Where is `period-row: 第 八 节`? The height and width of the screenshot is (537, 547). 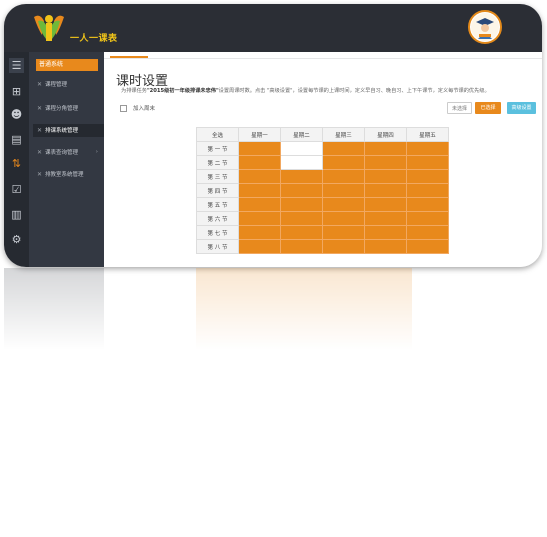 period-row: 第 八 节 is located at coordinates (322, 246).